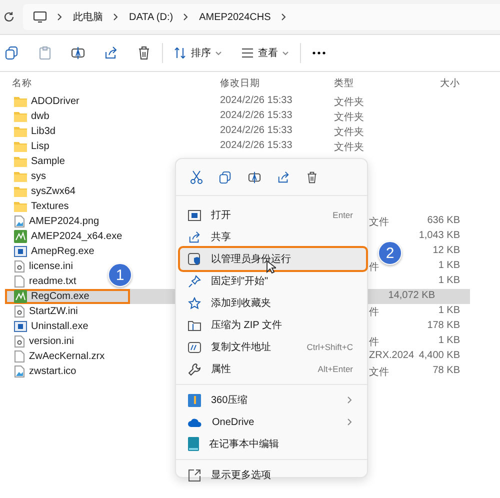 This screenshot has height=498, width=500. Describe the element at coordinates (271, 325) in the screenshot. I see `menu-item: 压缩为 ZIP 文件` at that location.